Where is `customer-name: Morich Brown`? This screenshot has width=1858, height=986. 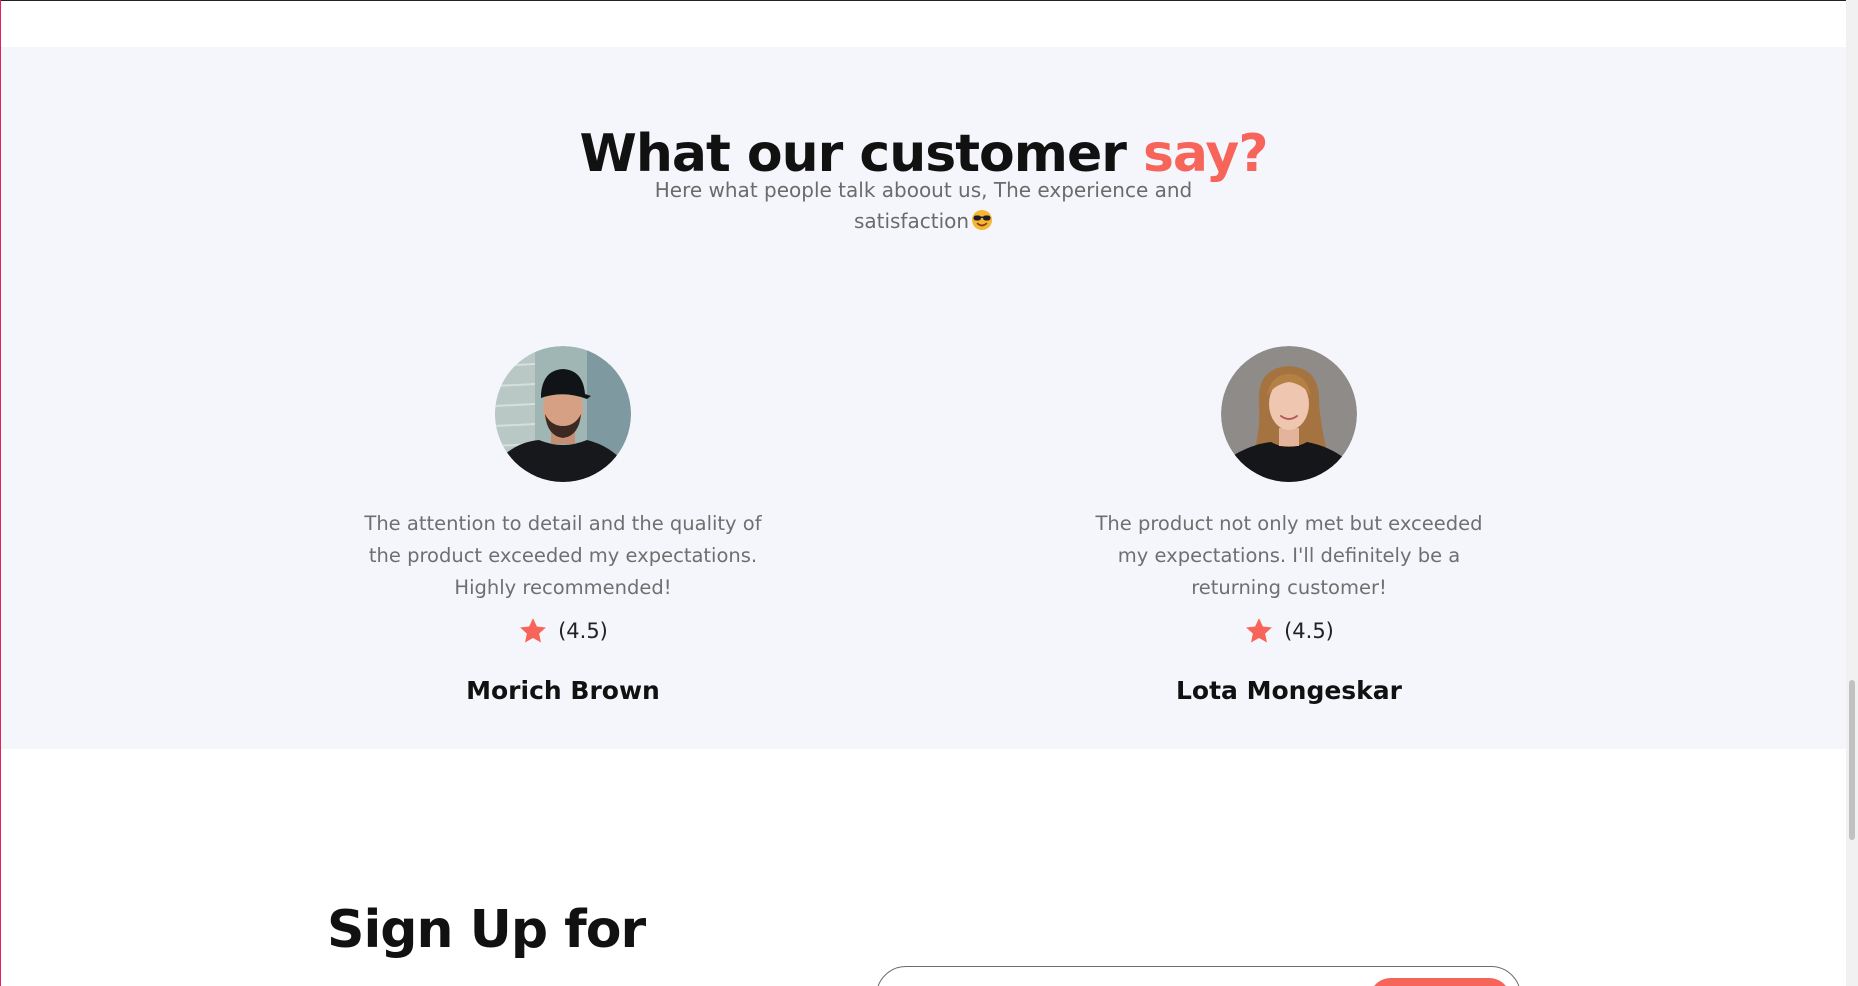
customer-name: Morich Brown is located at coordinates (563, 690).